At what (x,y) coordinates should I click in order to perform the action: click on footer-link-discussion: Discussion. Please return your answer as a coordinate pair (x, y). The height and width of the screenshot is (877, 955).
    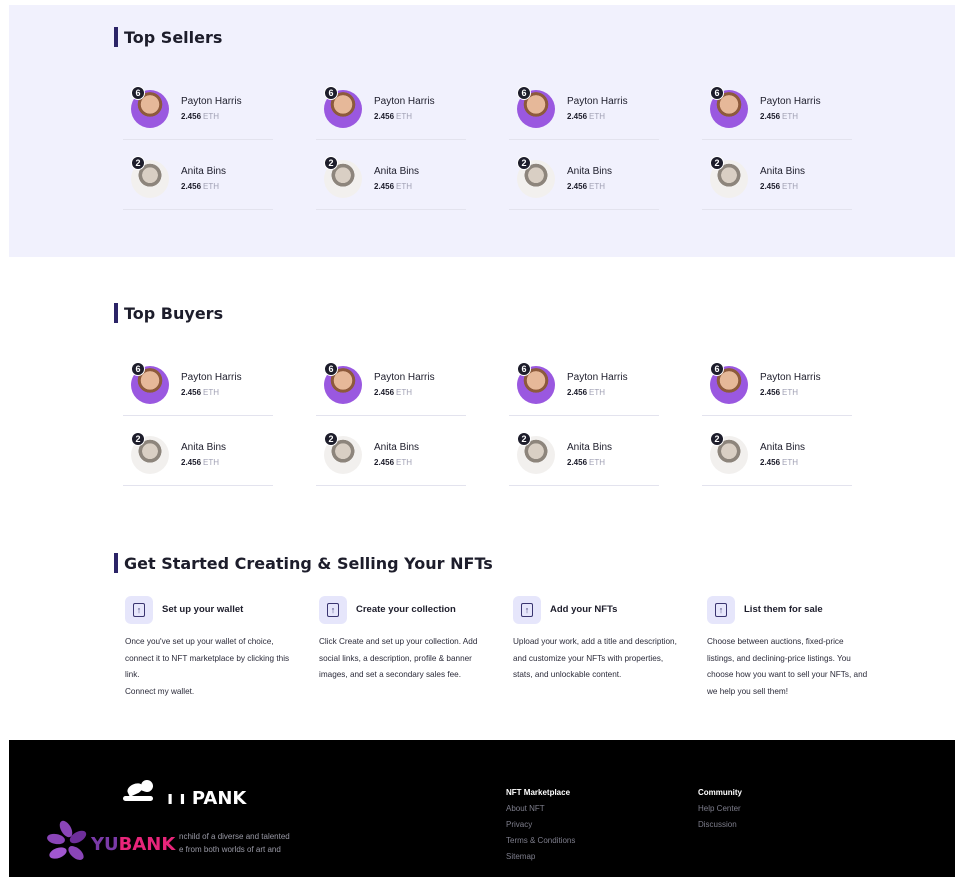
    Looking at the image, I should click on (720, 824).